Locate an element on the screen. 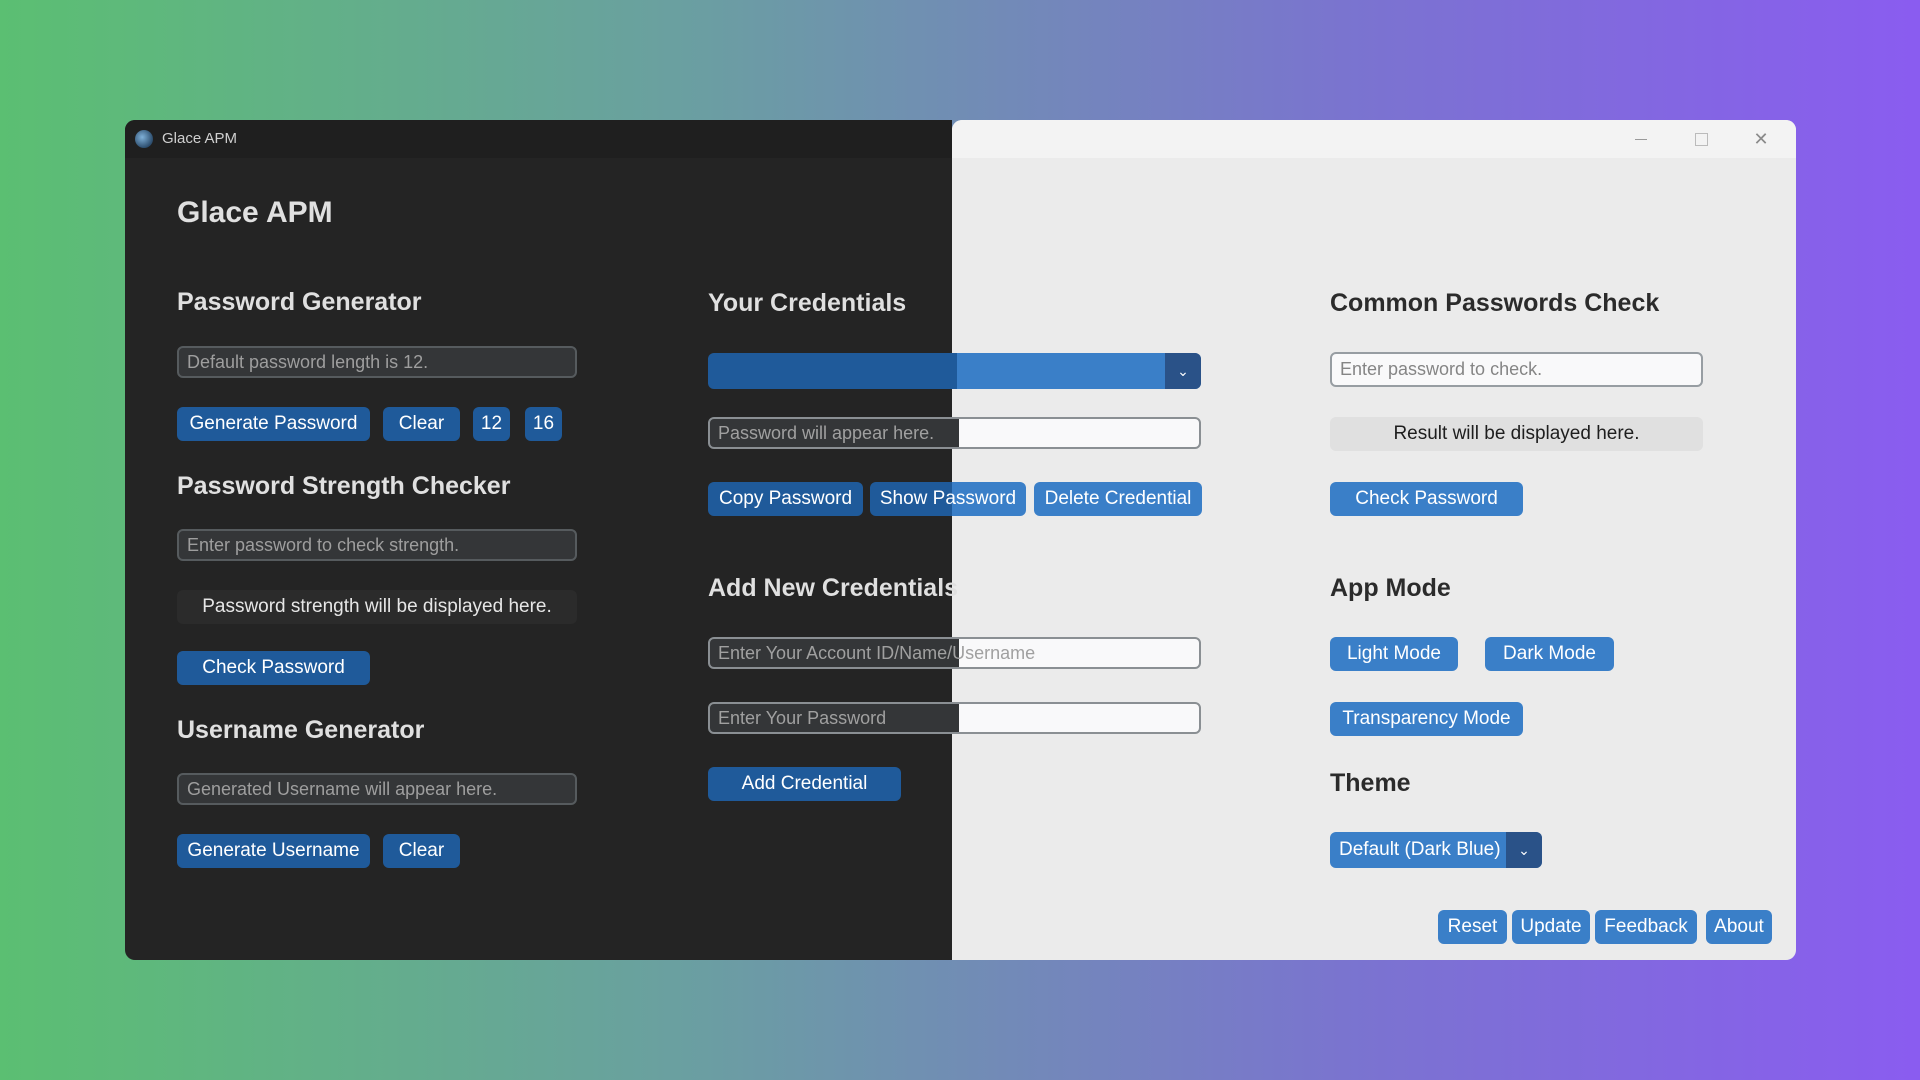 The height and width of the screenshot is (1080, 1920). clear-username-button: Clear is located at coordinates (421, 851).